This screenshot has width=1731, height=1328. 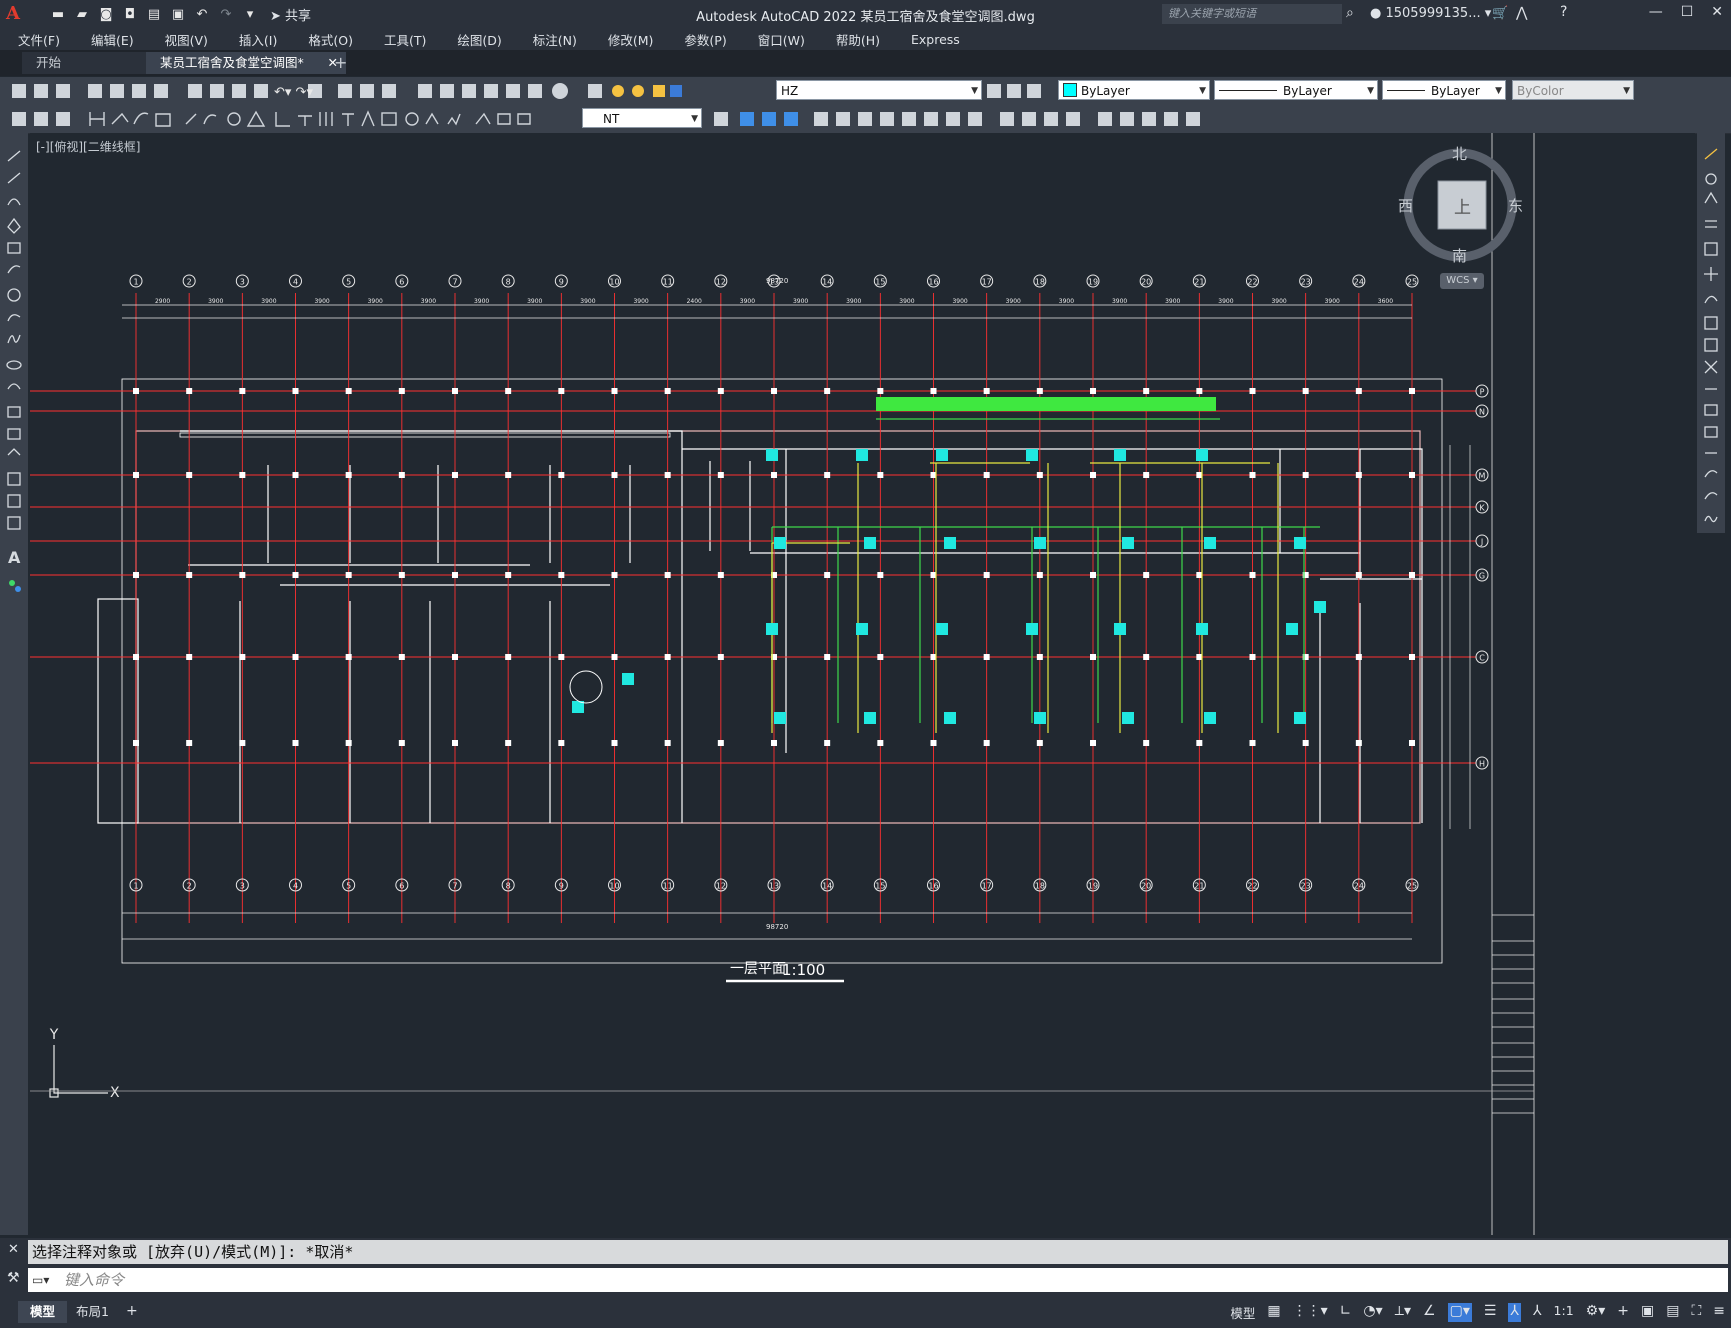 What do you see at coordinates (1573, 90) in the screenshot?
I see `plotstyle-dropdown: ByColor ▼` at bounding box center [1573, 90].